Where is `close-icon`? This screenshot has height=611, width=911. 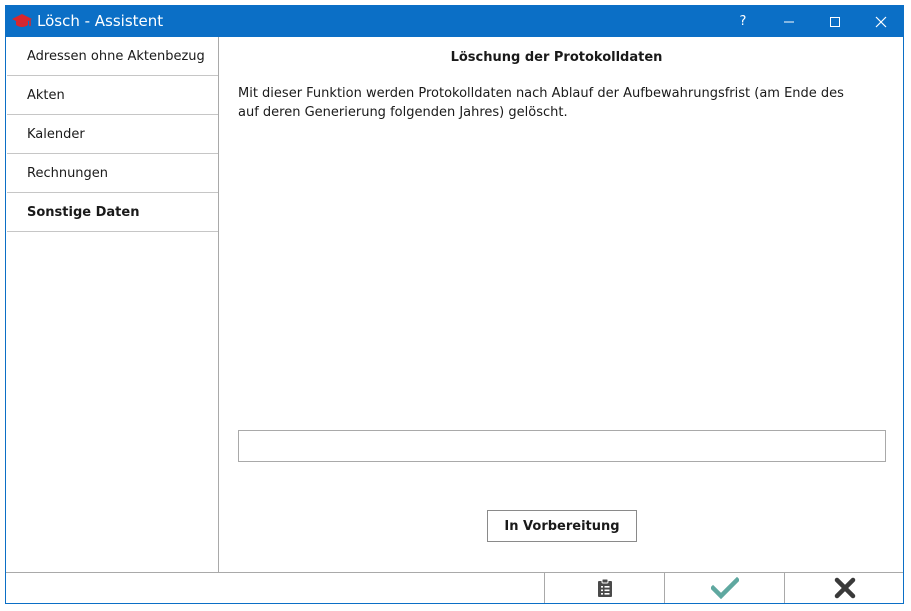 close-icon is located at coordinates (881, 21).